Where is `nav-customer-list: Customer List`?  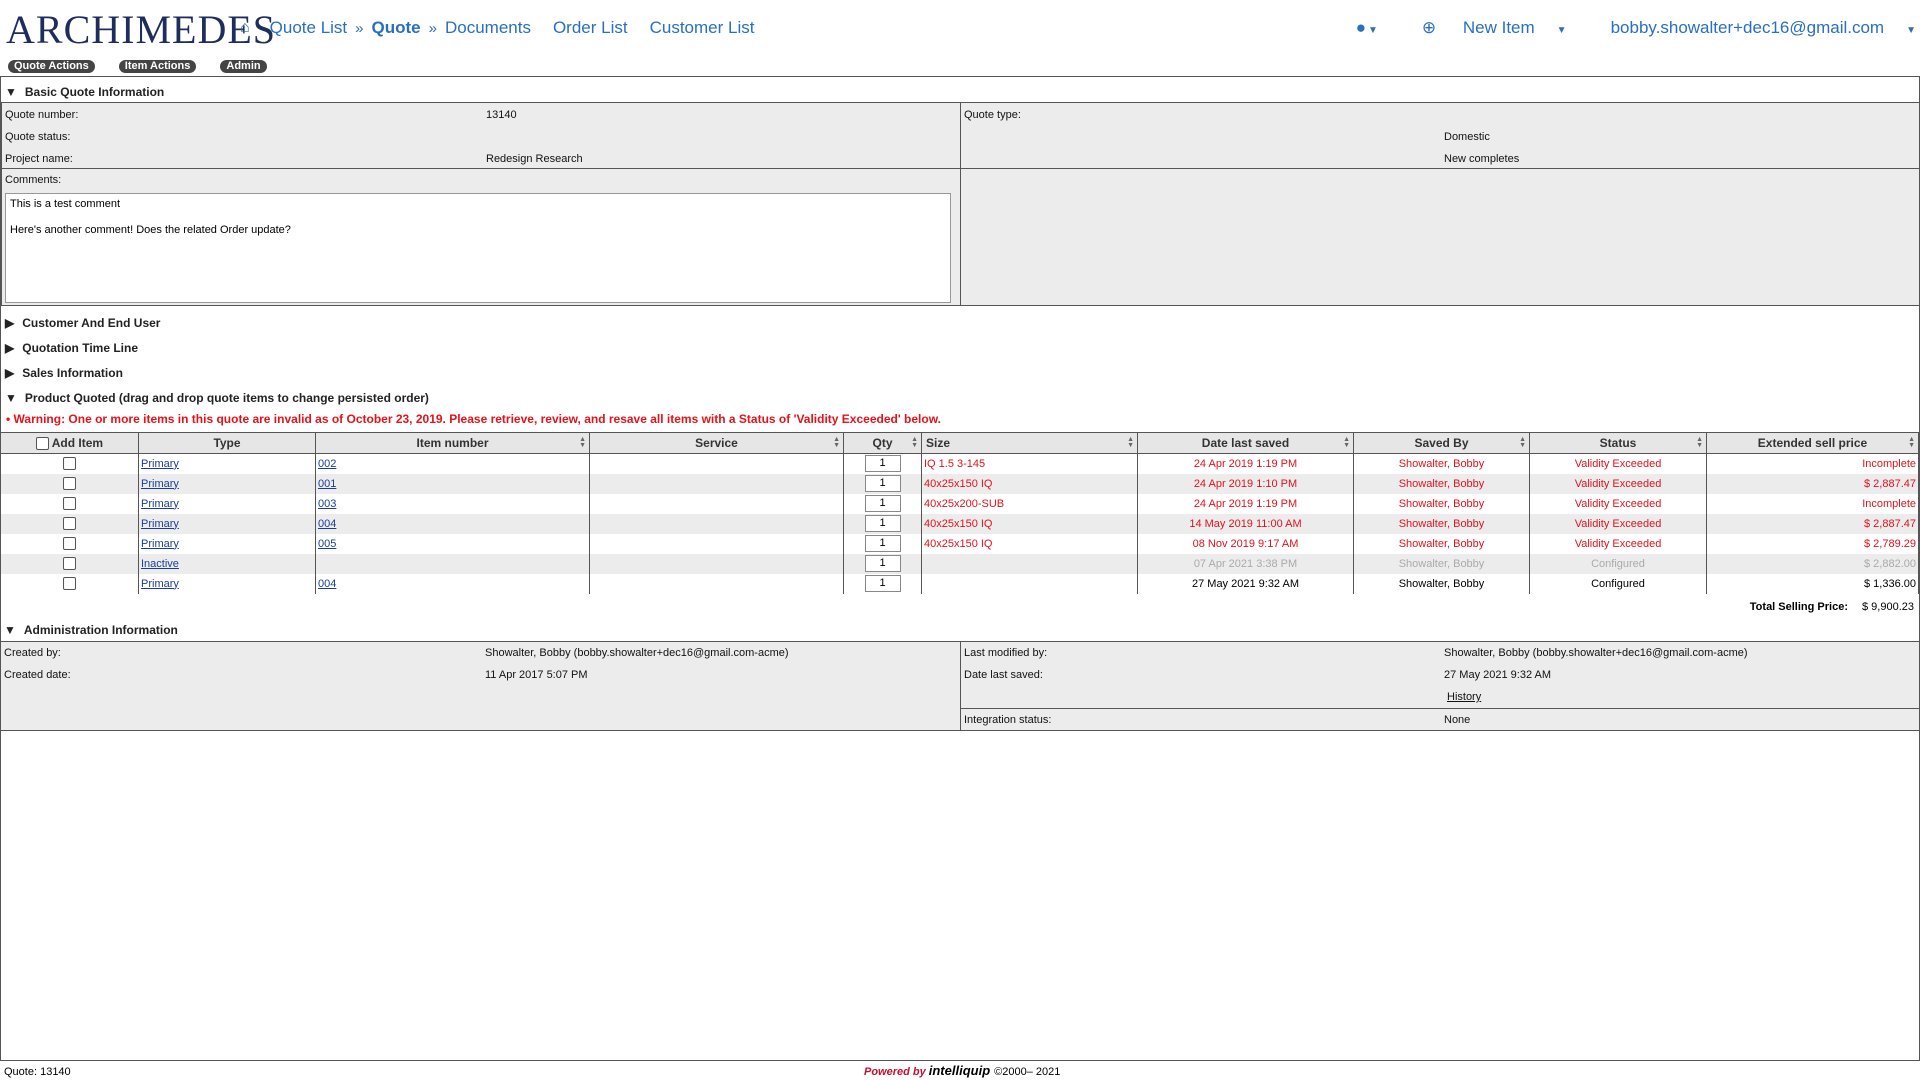 nav-customer-list: Customer List is located at coordinates (702, 28).